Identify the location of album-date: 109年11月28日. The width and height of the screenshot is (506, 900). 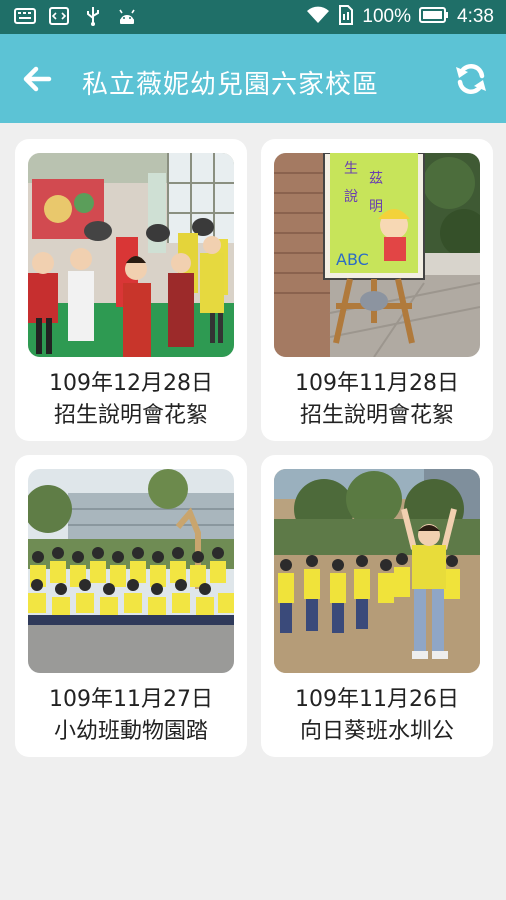
(377, 383).